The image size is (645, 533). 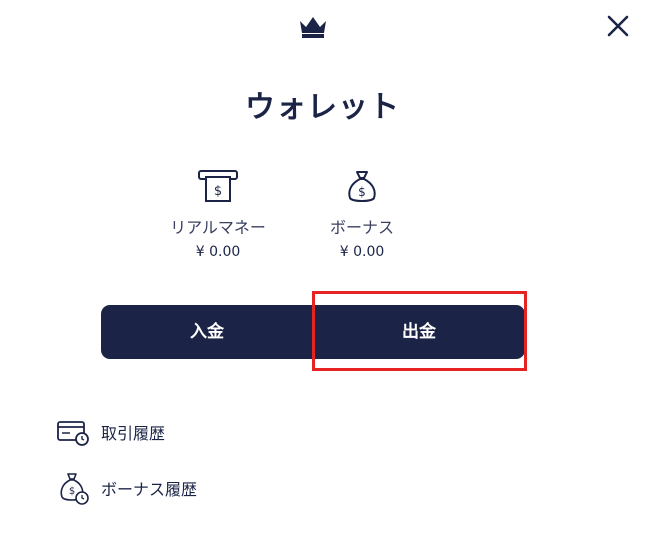 What do you see at coordinates (322, 107) in the screenshot?
I see `page-title: ウォレット` at bounding box center [322, 107].